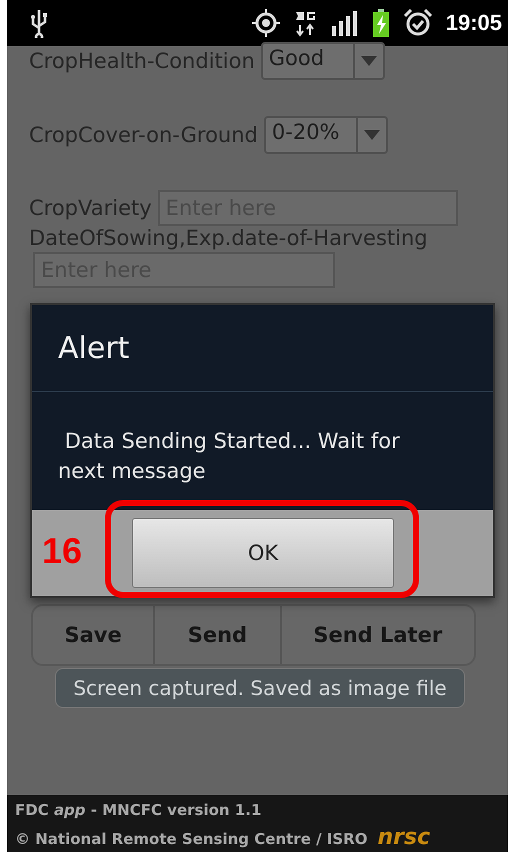 The height and width of the screenshot is (852, 511). Describe the element at coordinates (326, 135) in the screenshot. I see `dropdown: 0-20%` at that location.